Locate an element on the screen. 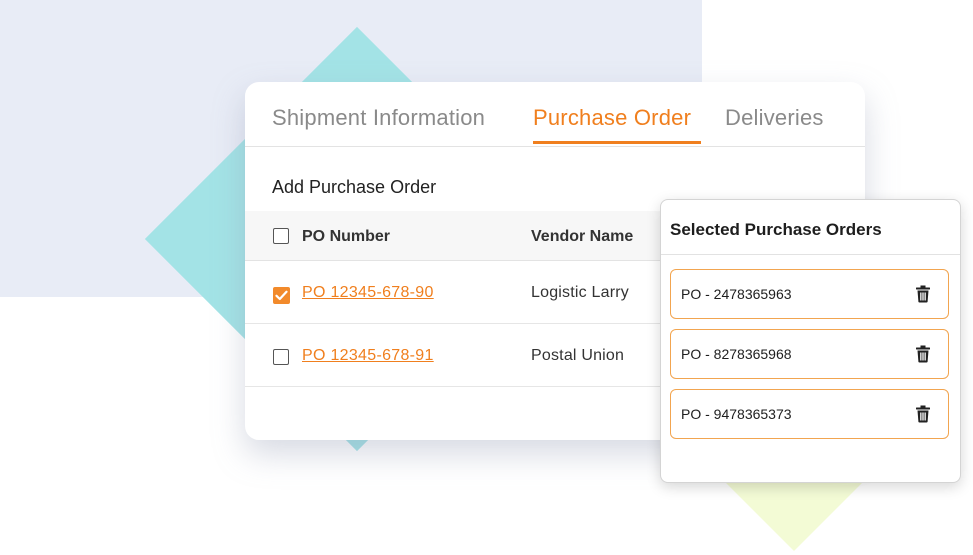 The image size is (973, 555). panel-divider is located at coordinates (810, 254).